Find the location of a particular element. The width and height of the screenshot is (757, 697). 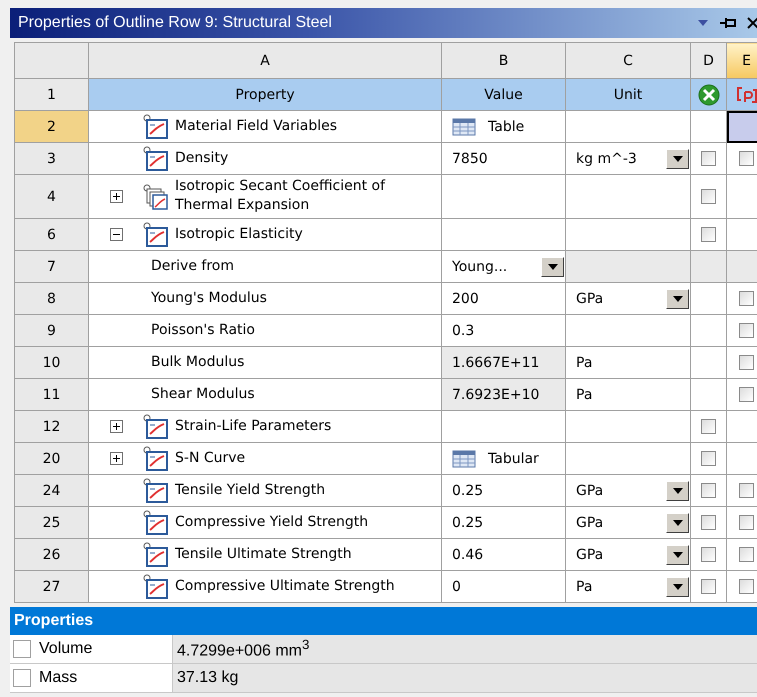

column-heading: Property is located at coordinates (265, 94).